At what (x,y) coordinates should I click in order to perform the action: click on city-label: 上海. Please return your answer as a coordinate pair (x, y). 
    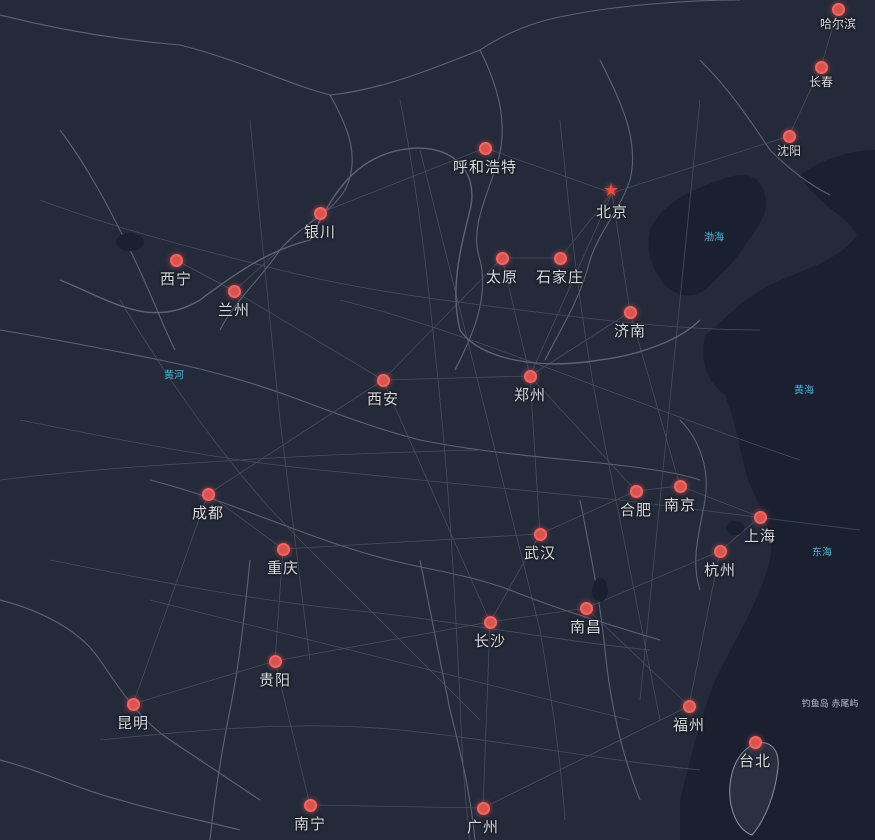
    Looking at the image, I should click on (760, 536).